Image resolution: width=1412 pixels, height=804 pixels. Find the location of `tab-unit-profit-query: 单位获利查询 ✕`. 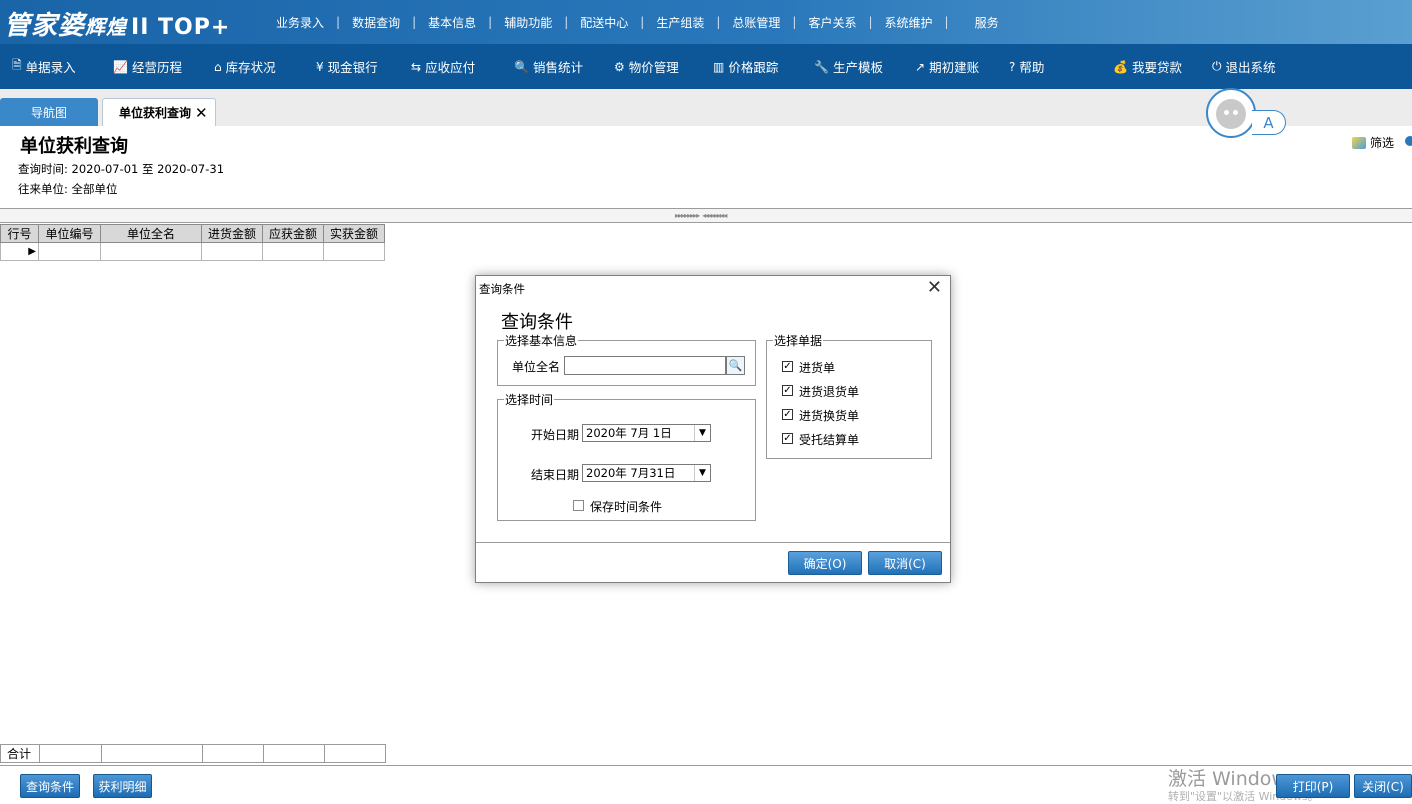

tab-unit-profit-query: 单位获利查询 ✕ is located at coordinates (159, 112).